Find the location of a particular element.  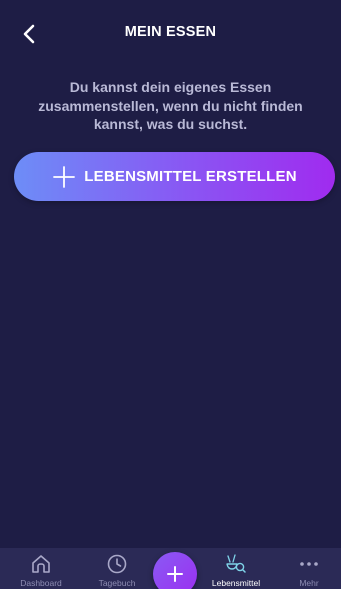

food-search-icon is located at coordinates (236, 563).